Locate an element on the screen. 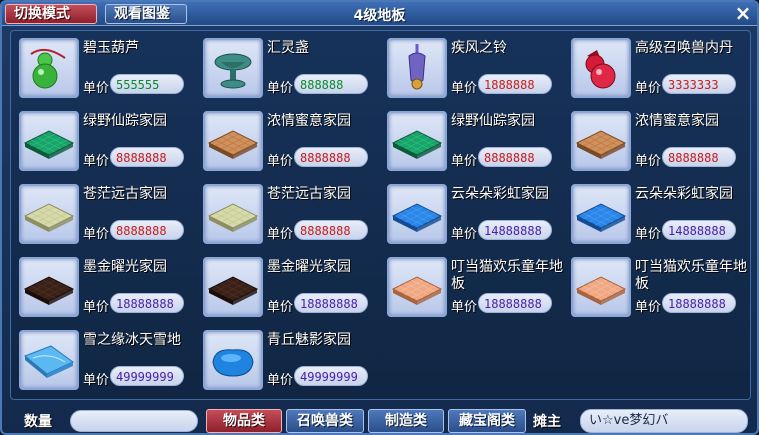  item-slot: 雪之缘冰天雪地 单价 49999999 is located at coordinates (106, 361).